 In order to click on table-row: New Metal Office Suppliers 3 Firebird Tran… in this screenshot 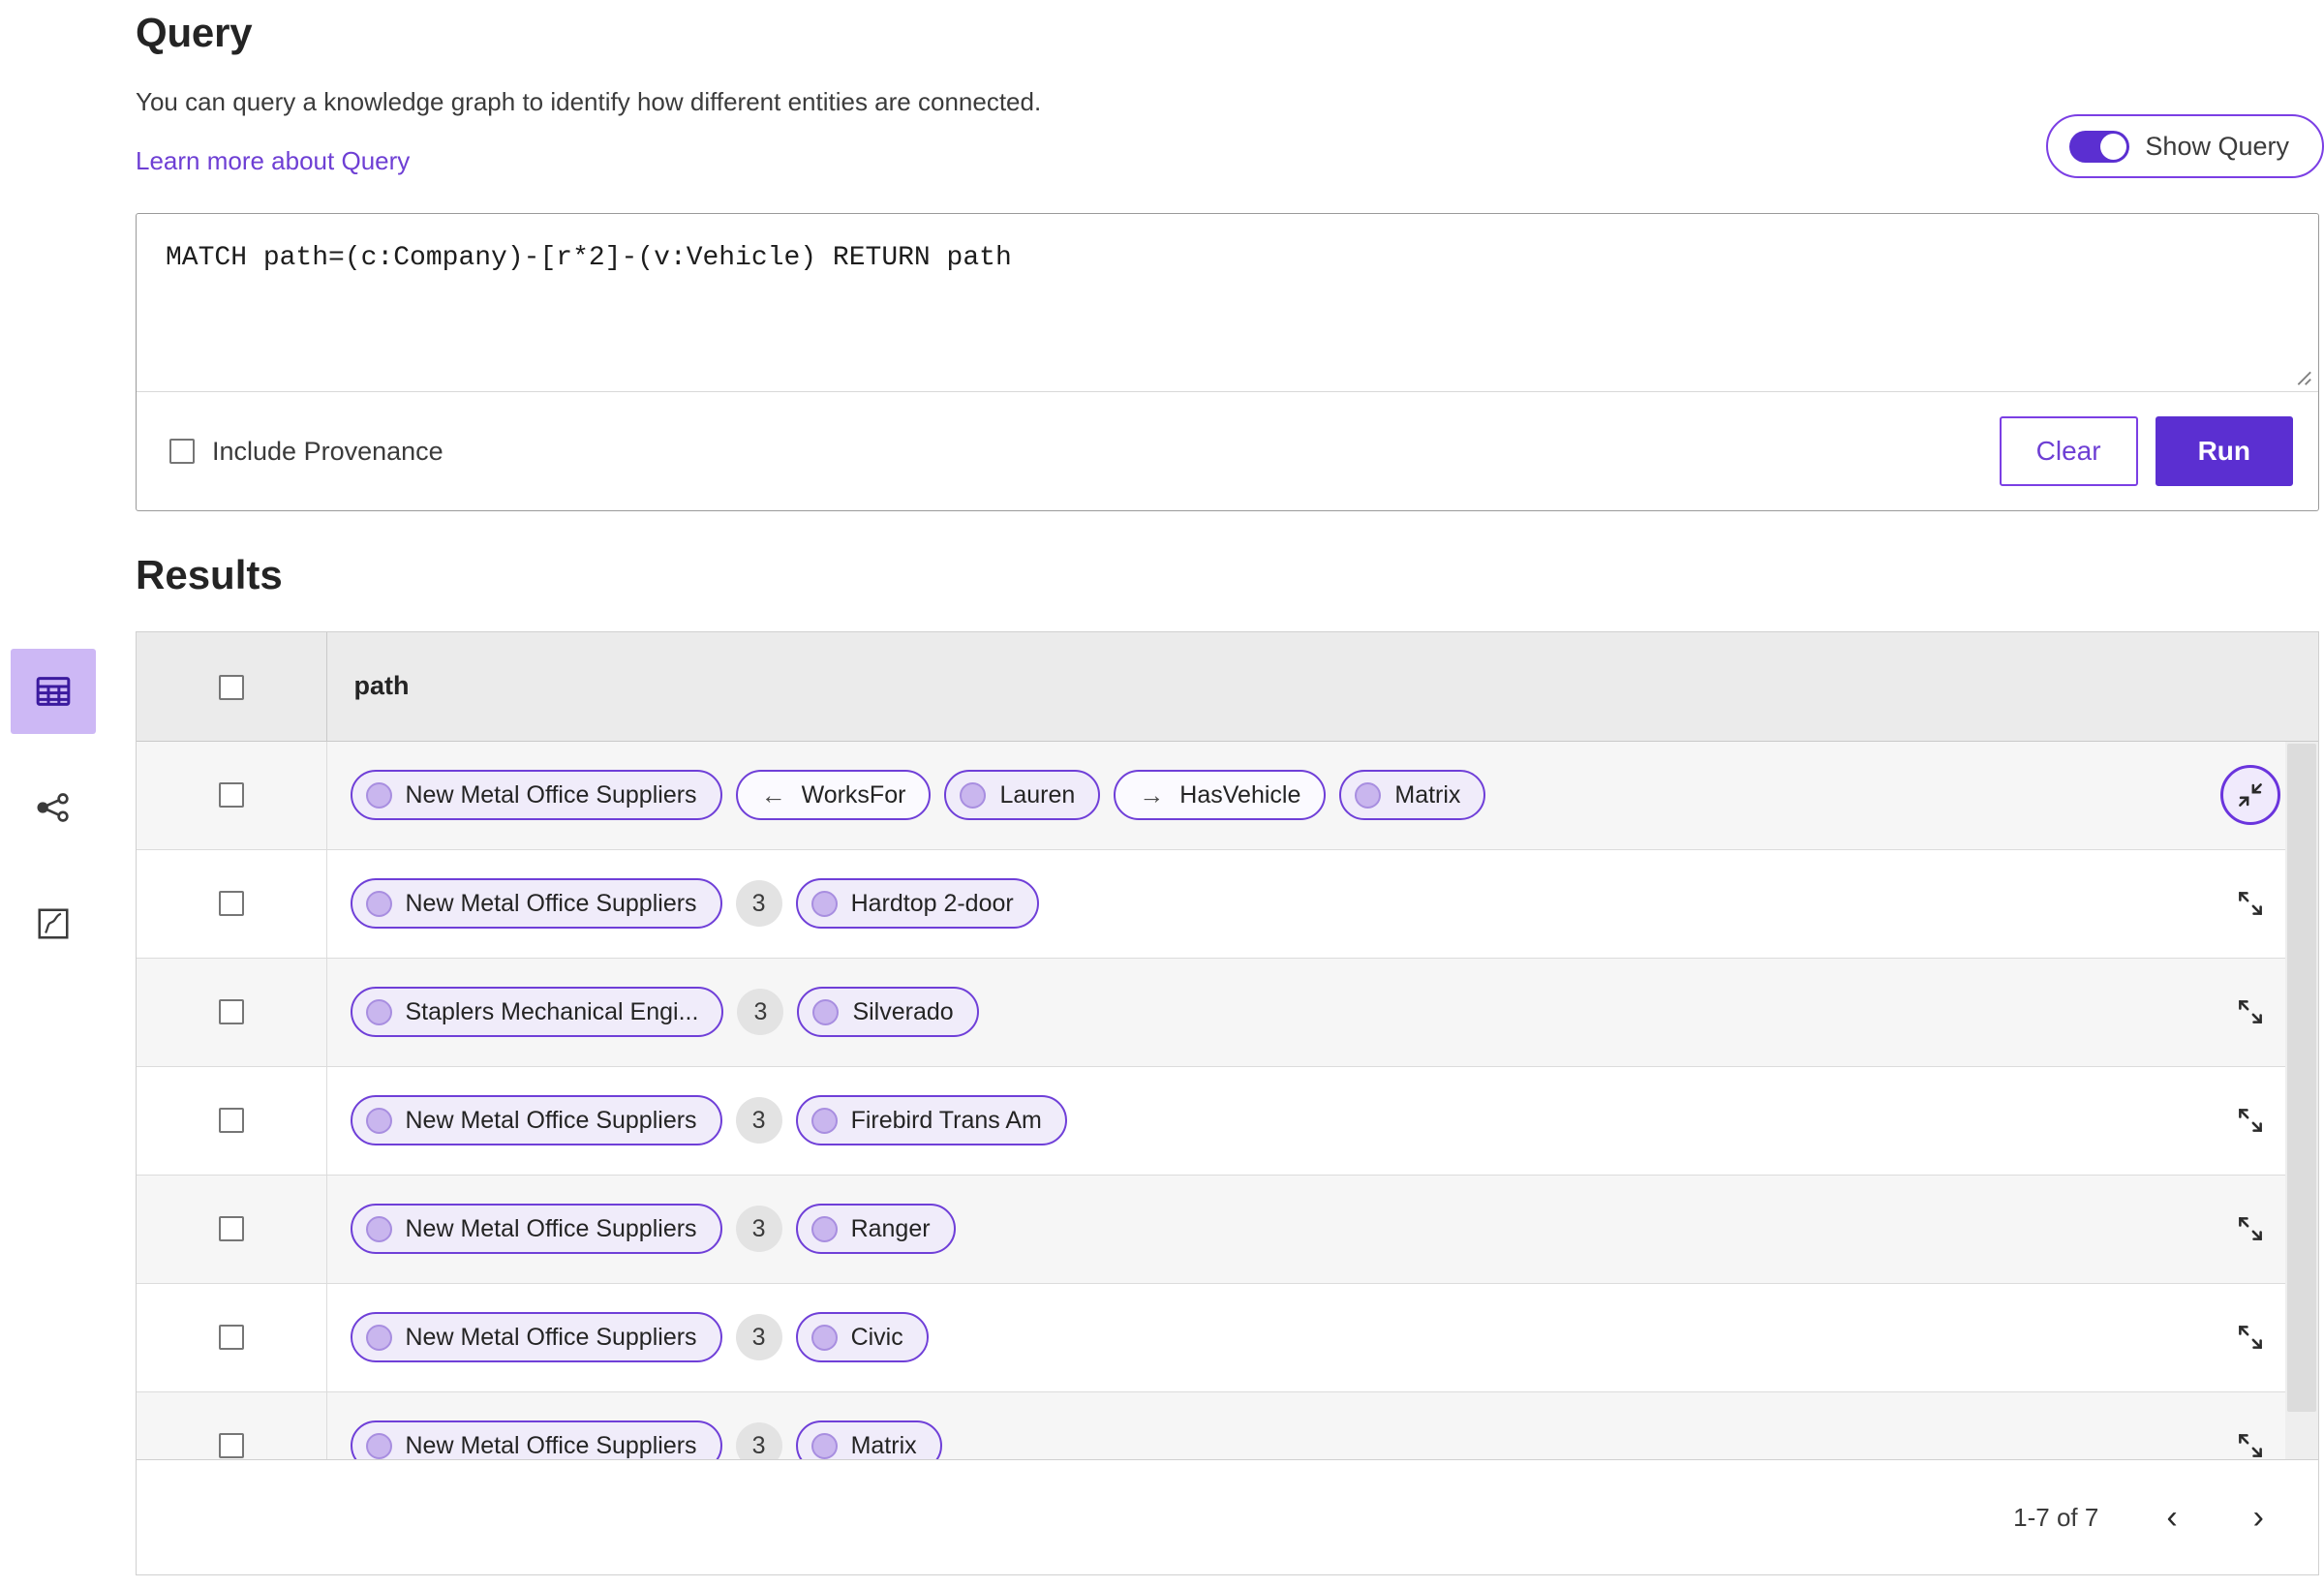, I will do `click(1227, 1121)`.